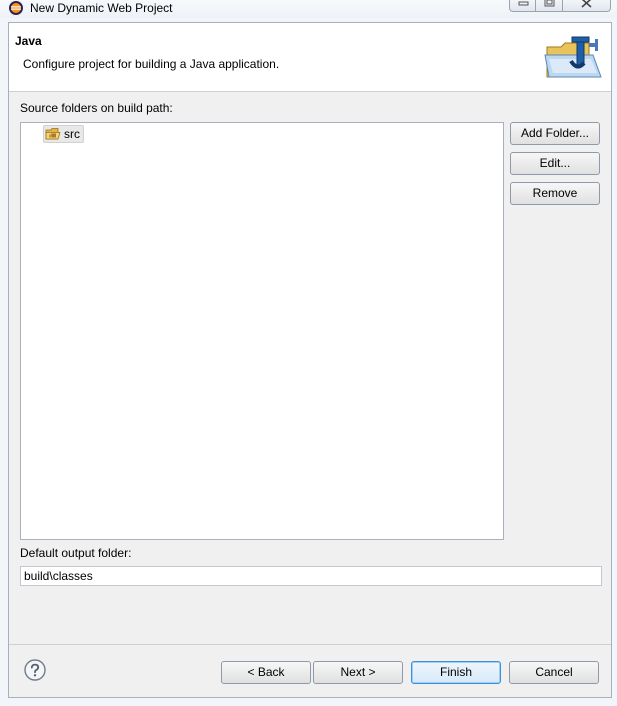  What do you see at coordinates (311, 576) in the screenshot?
I see `output-folder-field: build\classes` at bounding box center [311, 576].